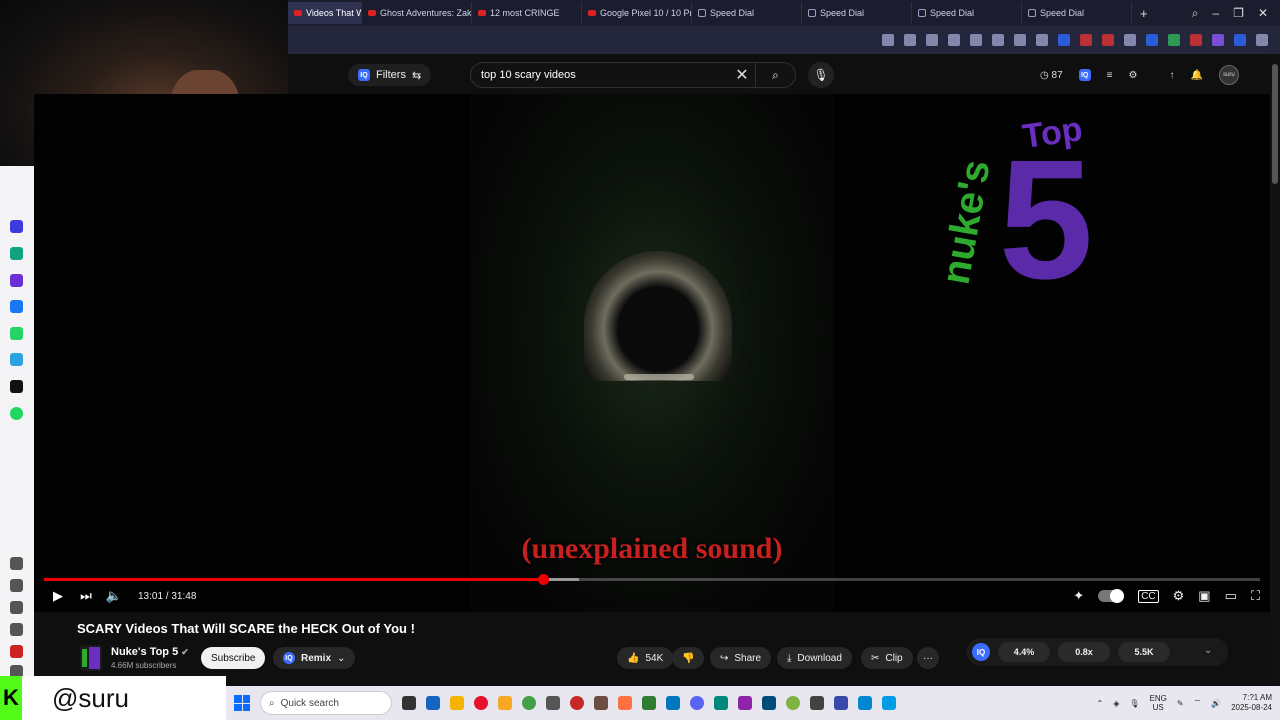 The height and width of the screenshot is (720, 1280). Describe the element at coordinates (998, 40) in the screenshot. I see `download-icon` at that location.